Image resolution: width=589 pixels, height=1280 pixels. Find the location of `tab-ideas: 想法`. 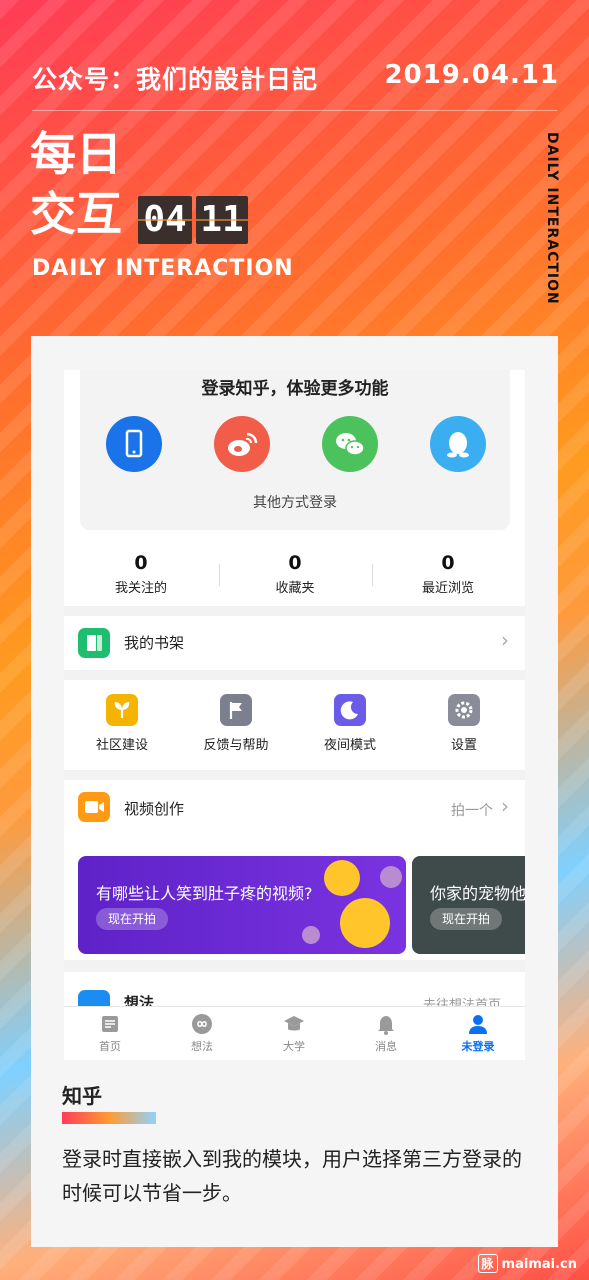

tab-ideas: 想法 is located at coordinates (202, 1033).